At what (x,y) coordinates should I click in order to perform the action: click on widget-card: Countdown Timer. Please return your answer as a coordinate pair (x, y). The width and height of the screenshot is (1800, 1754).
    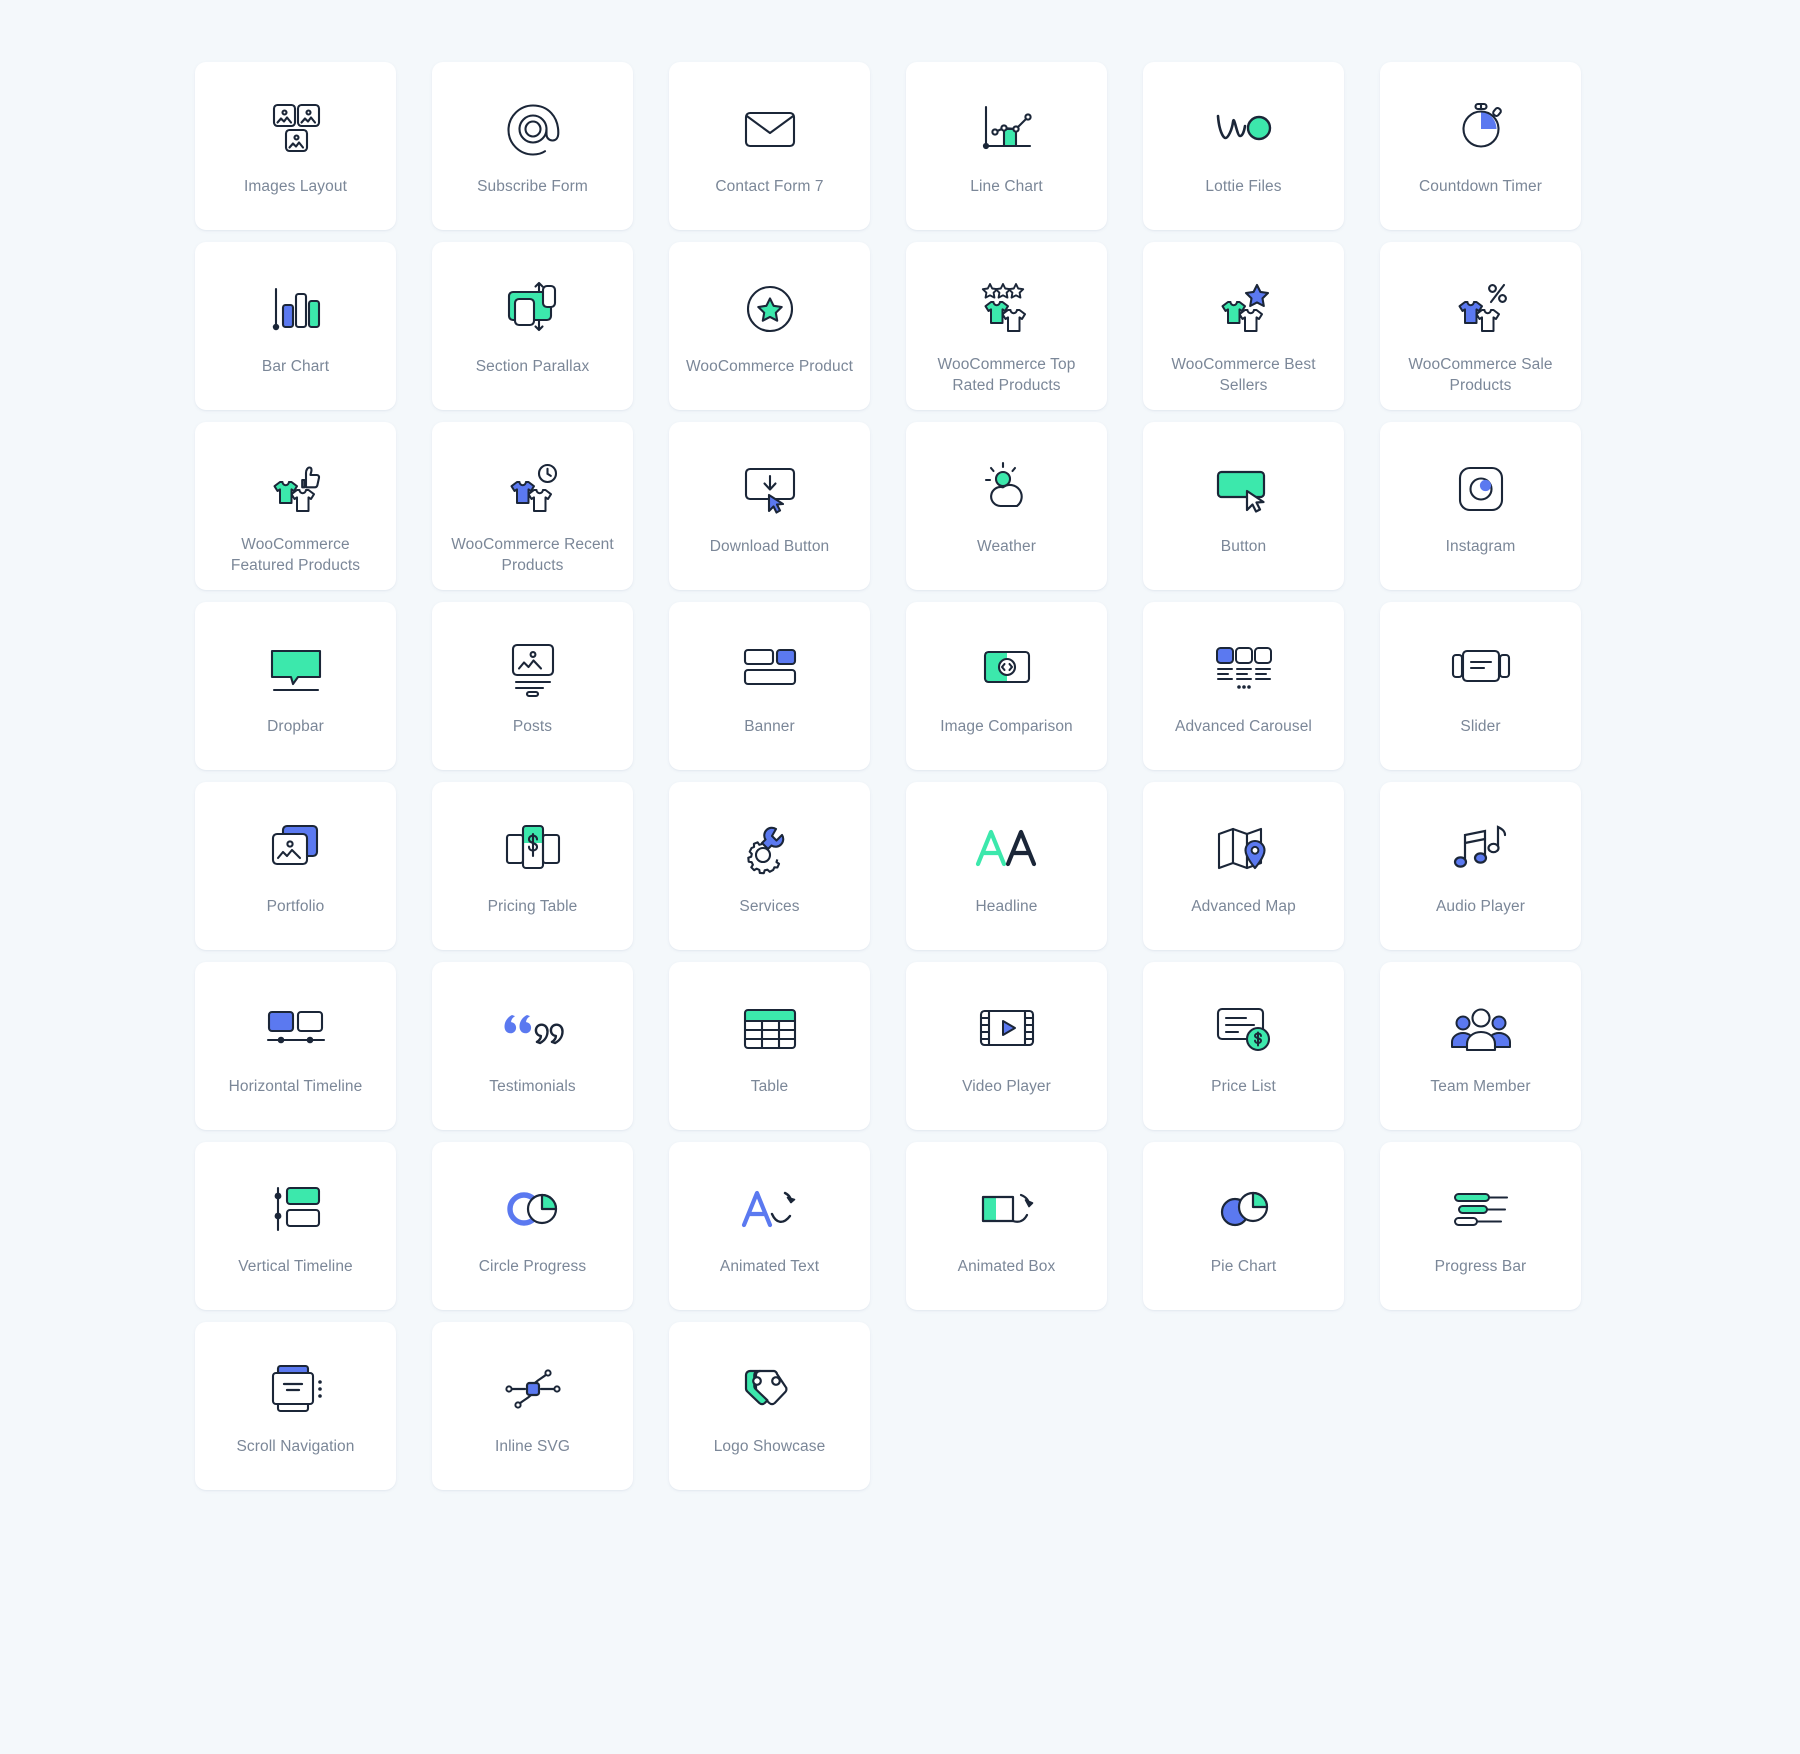
    Looking at the image, I should click on (1480, 146).